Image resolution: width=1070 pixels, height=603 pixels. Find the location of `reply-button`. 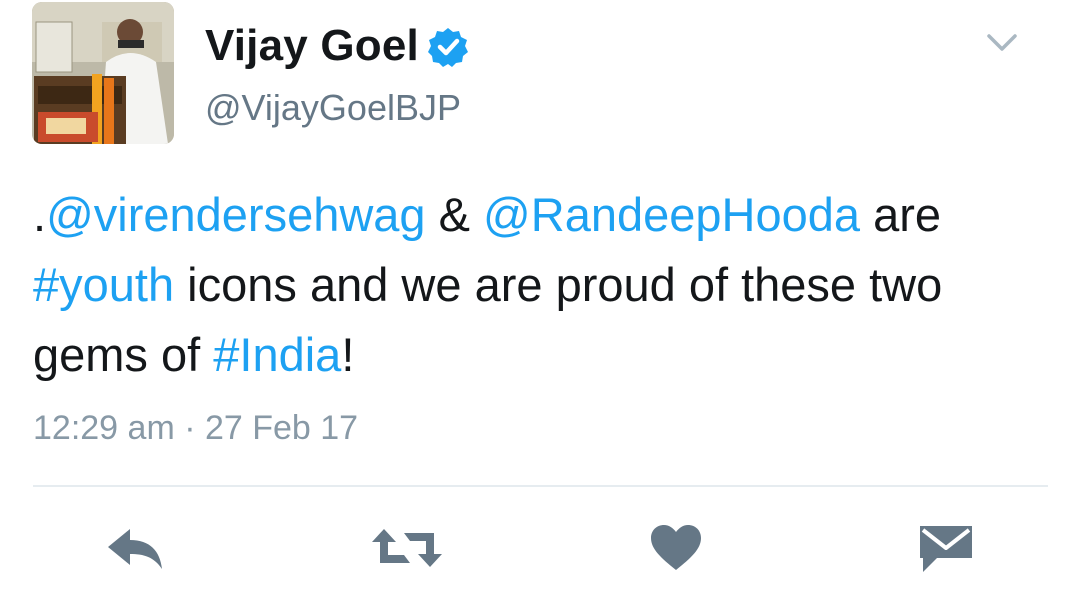

reply-button is located at coordinates (135, 548).